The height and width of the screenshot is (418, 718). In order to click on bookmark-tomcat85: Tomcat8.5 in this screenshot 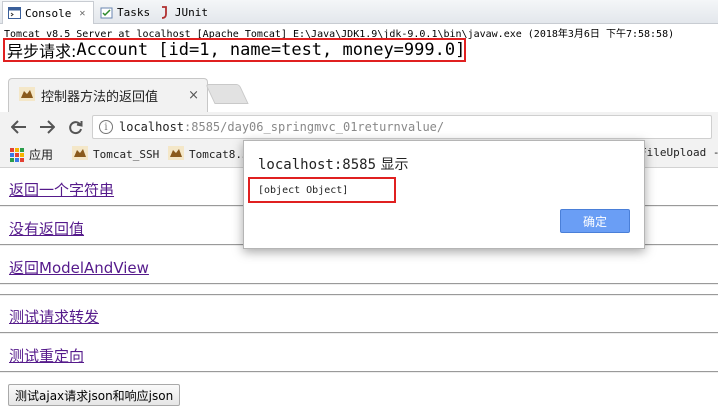, I will do `click(208, 154)`.